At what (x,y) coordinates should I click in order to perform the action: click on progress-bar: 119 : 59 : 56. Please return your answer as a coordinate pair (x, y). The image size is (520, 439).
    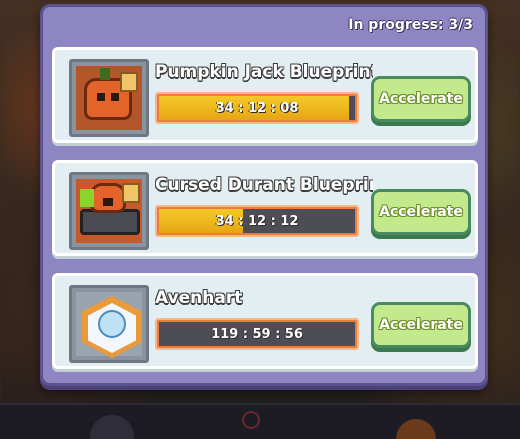
    Looking at the image, I should click on (257, 334).